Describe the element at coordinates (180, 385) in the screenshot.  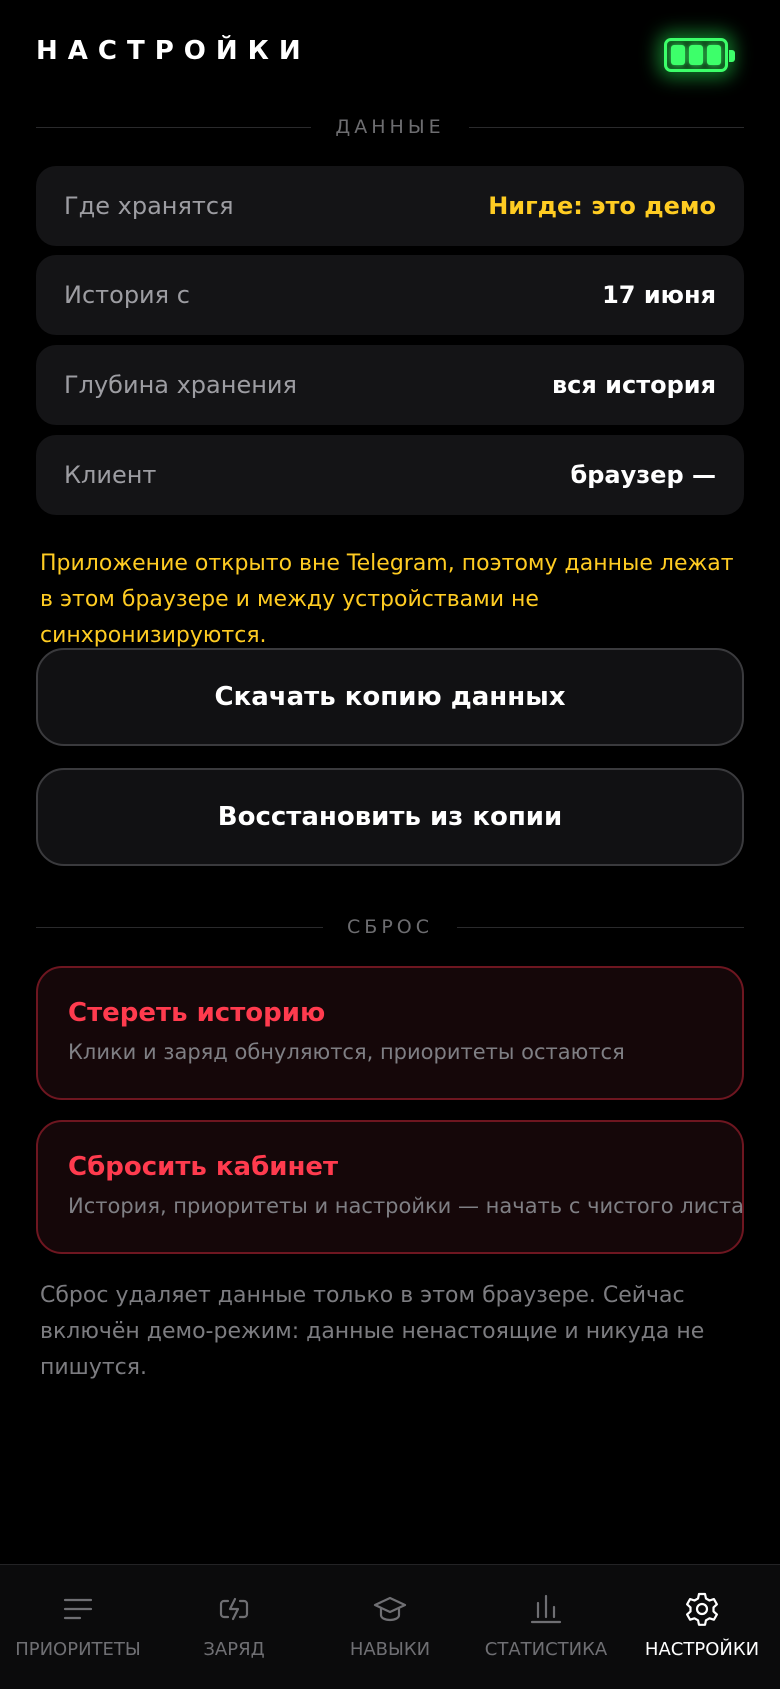
I see `info-row-key: Глубина хранения` at that location.